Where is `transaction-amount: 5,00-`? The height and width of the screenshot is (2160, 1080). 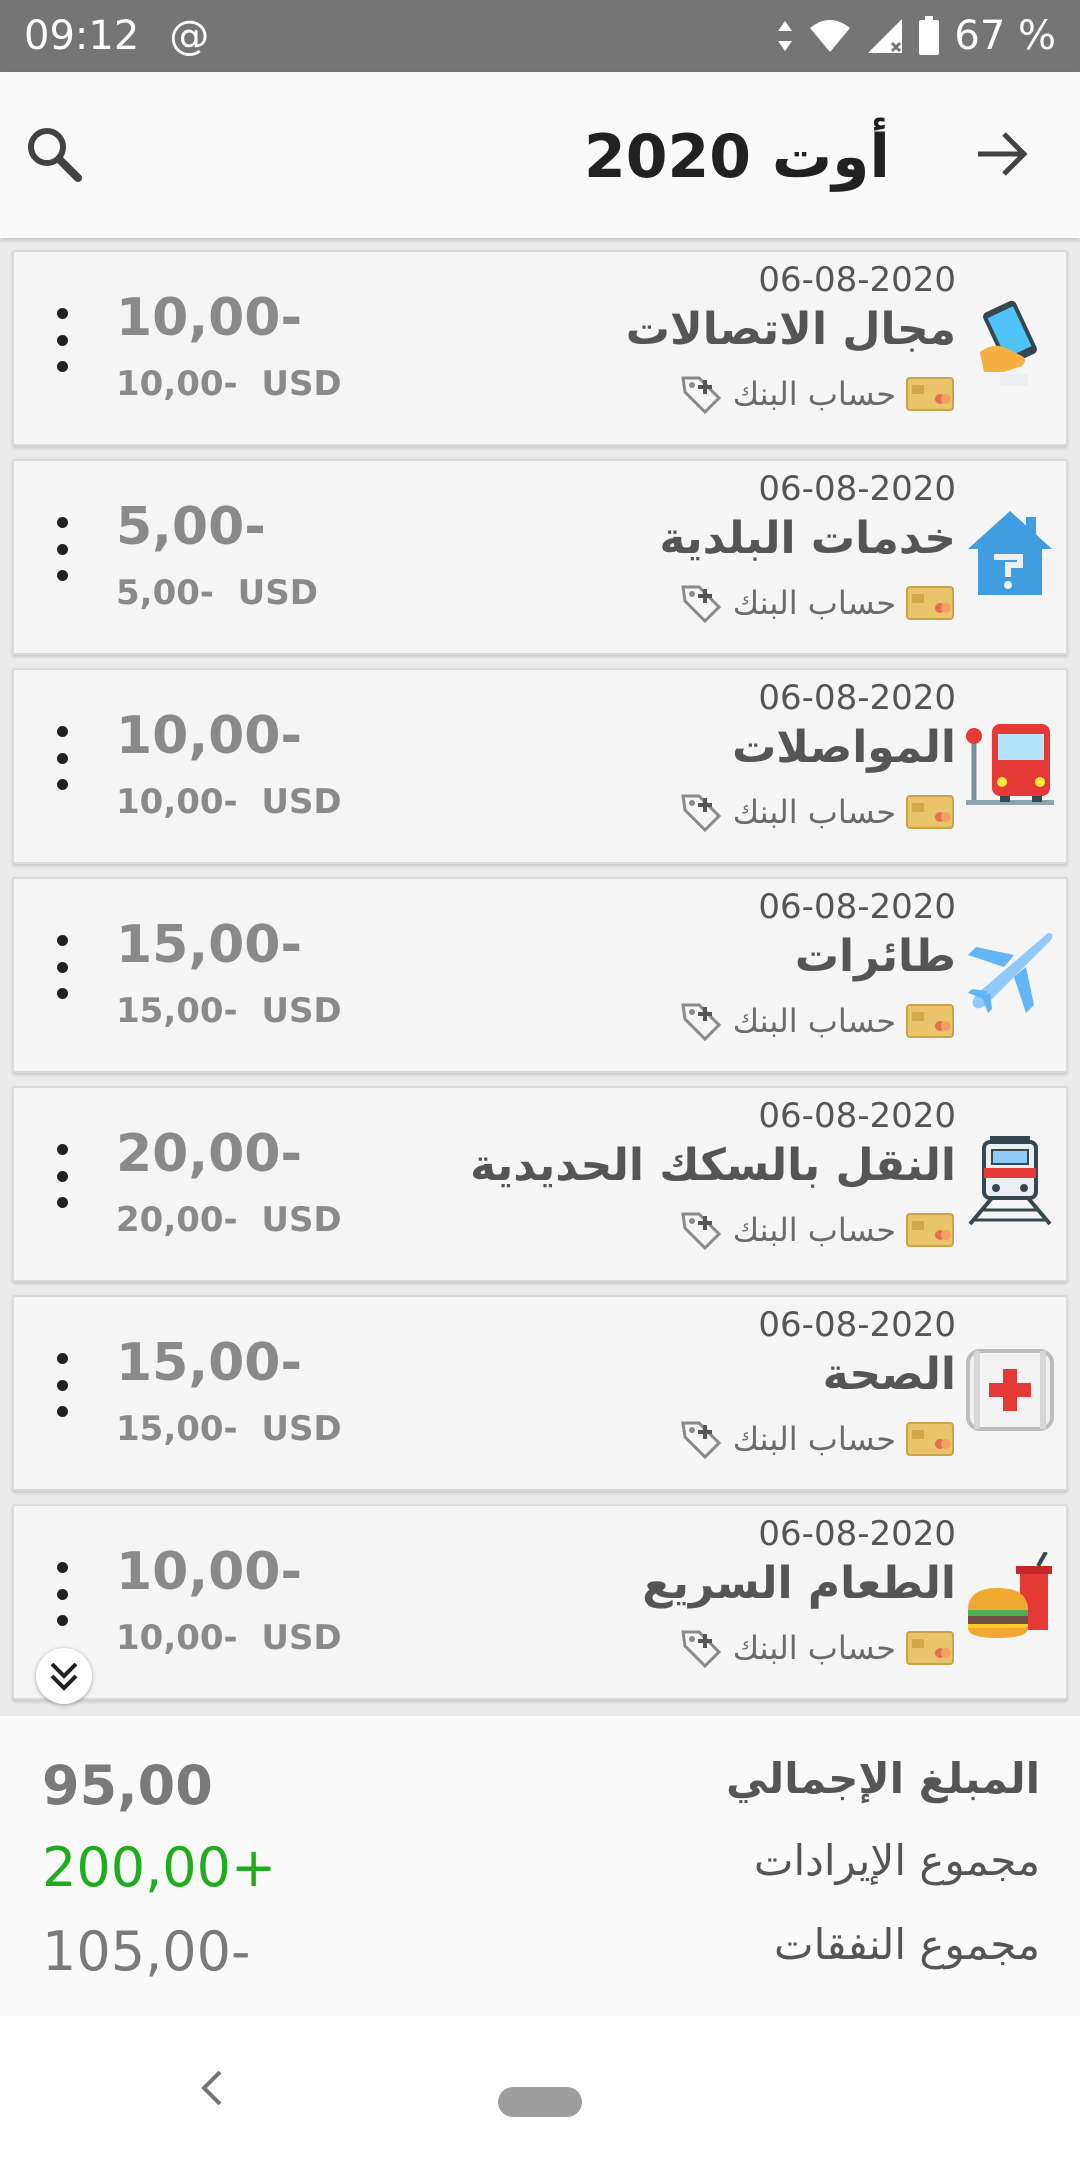
transaction-amount: 5,00- is located at coordinates (191, 527).